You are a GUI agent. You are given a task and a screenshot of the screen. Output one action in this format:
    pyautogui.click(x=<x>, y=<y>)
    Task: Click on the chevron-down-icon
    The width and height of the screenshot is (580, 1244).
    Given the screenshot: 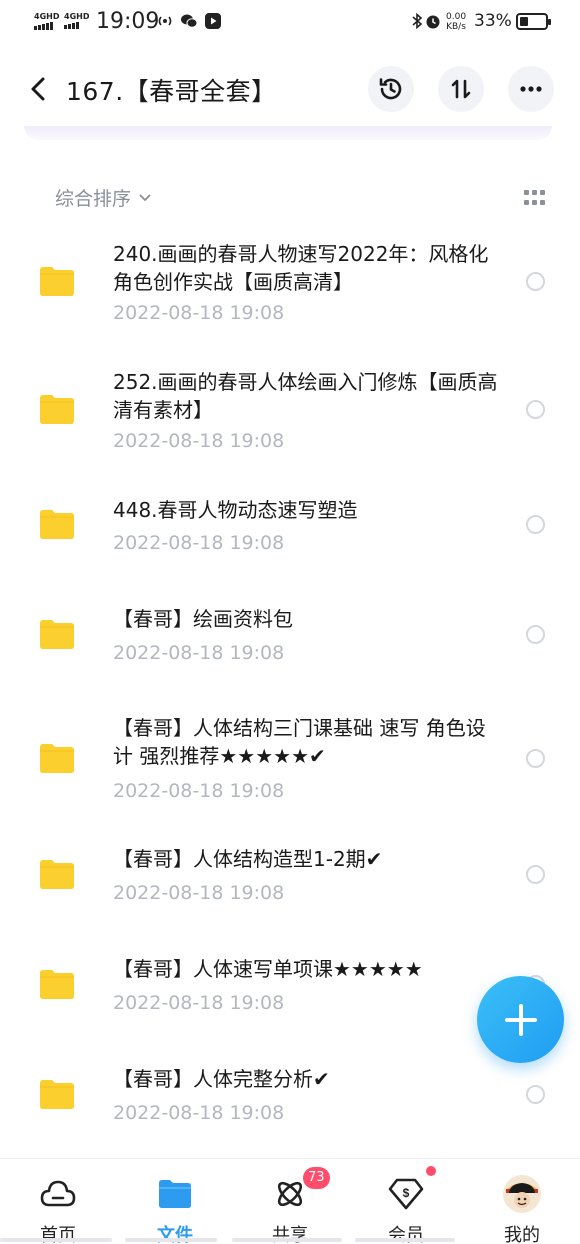 What is the action you would take?
    pyautogui.click(x=145, y=197)
    